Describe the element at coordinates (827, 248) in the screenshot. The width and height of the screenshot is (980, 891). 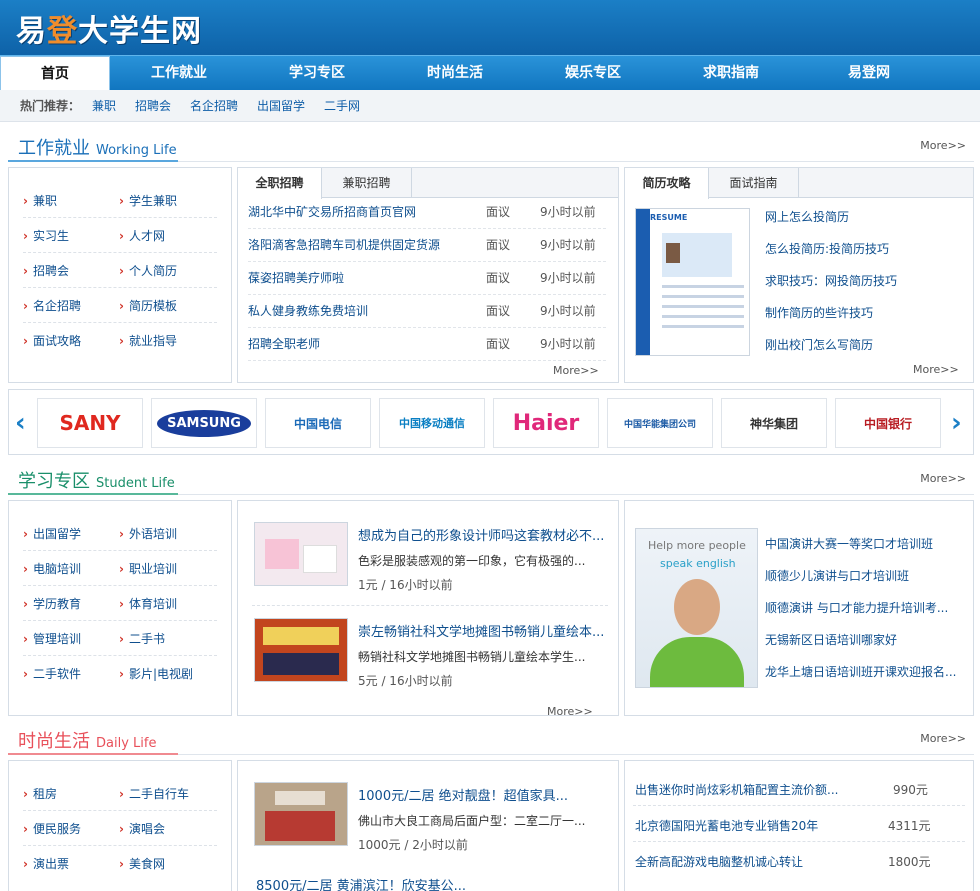
I see `resume-link: 怎么投简历:投简历技巧` at that location.